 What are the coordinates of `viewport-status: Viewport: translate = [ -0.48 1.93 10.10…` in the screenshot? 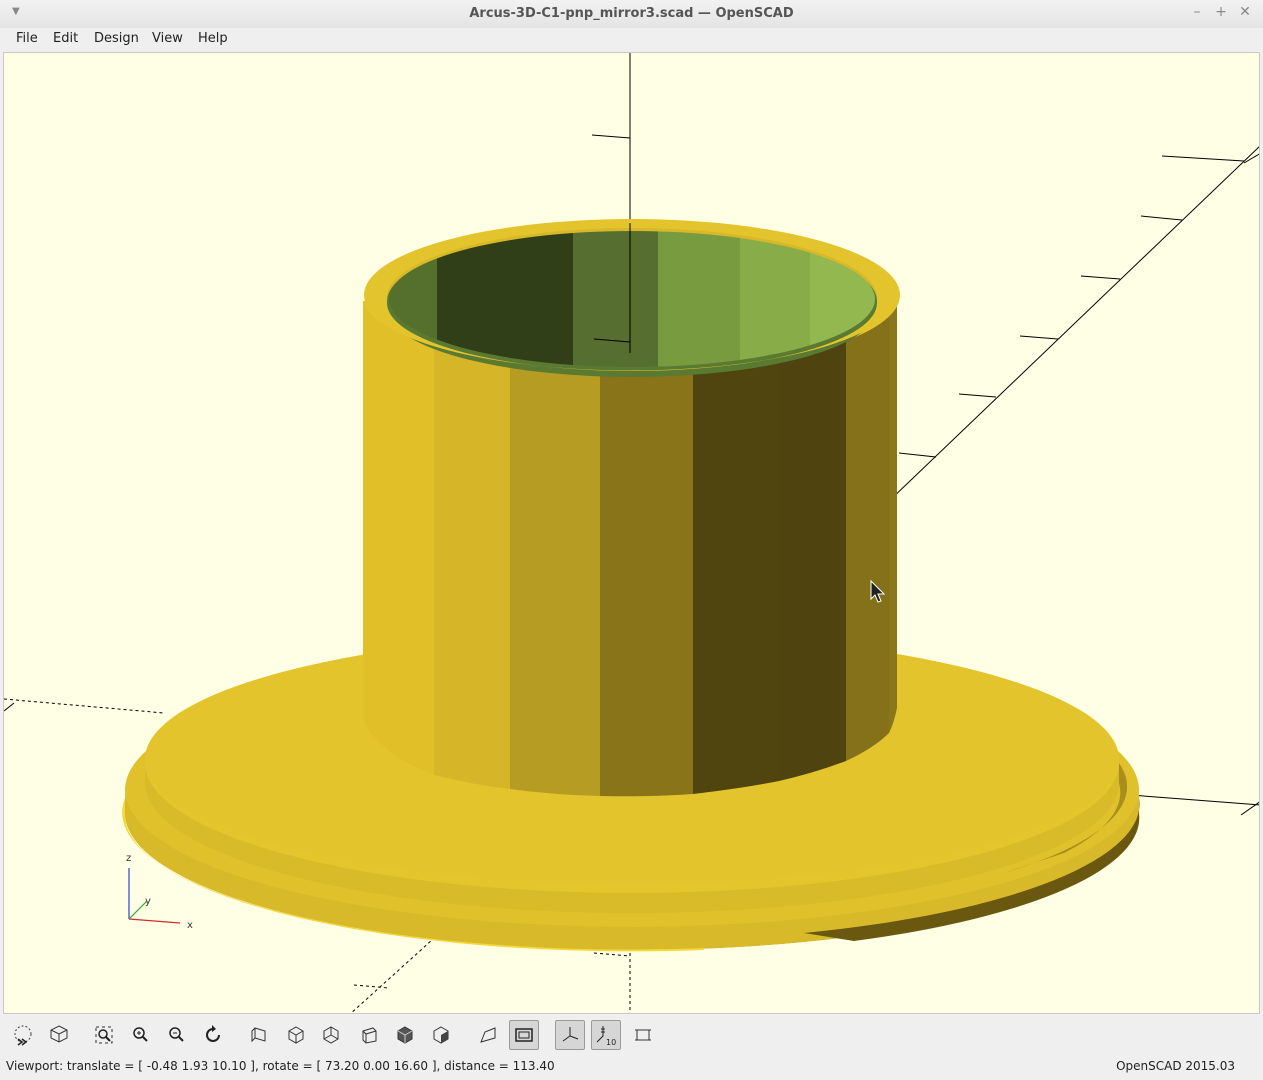 It's located at (280, 1066).